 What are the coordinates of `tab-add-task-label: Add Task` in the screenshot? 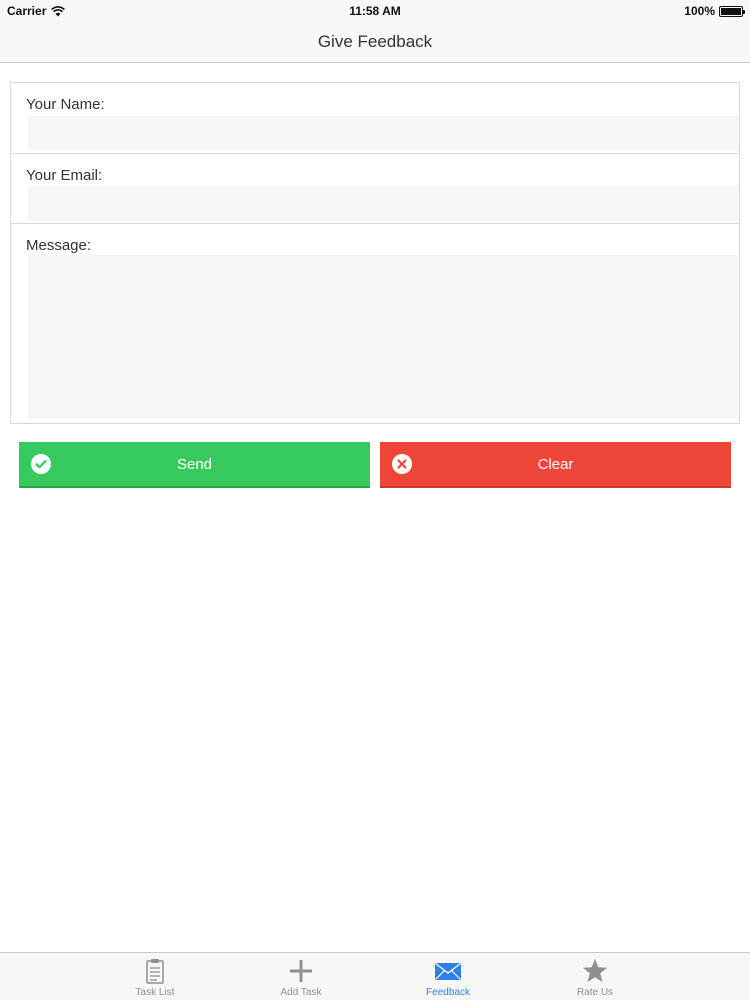 It's located at (301, 992).